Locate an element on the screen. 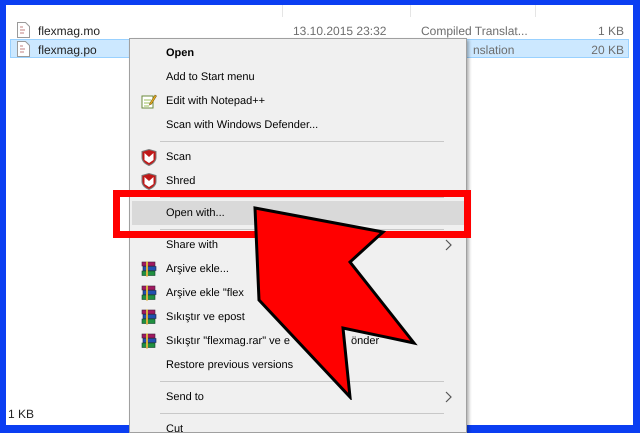  file-name: flexmag.mo is located at coordinates (69, 31).